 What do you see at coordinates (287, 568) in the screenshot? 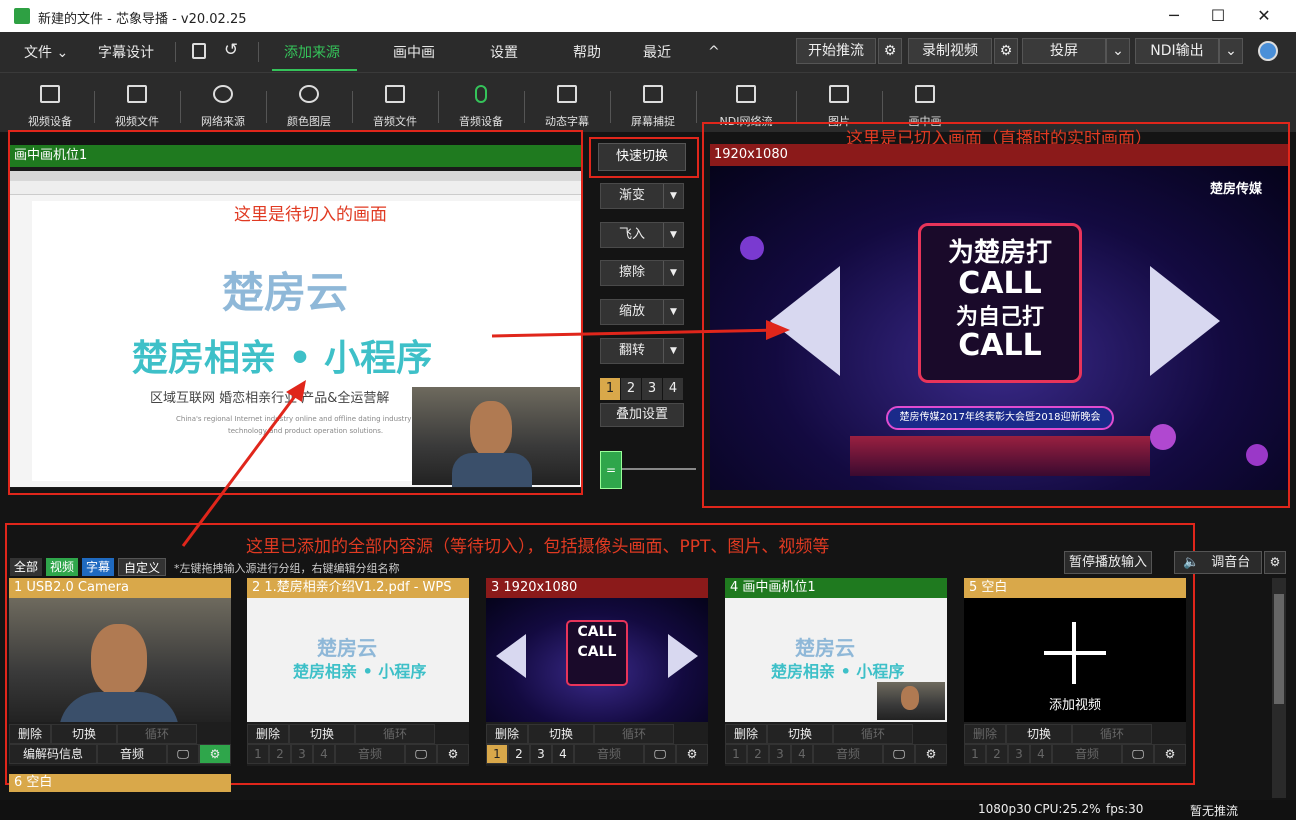
I see `group-hint: *左键拖拽输入源进行分组，右键编辑分组名称` at bounding box center [287, 568].